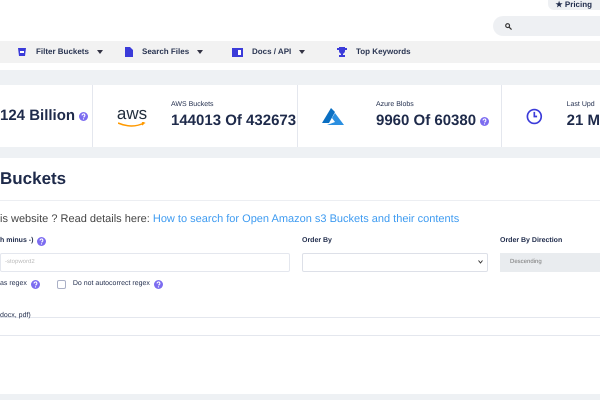  Describe the element at coordinates (22, 52) in the screenshot. I see `bucket-icon` at that location.